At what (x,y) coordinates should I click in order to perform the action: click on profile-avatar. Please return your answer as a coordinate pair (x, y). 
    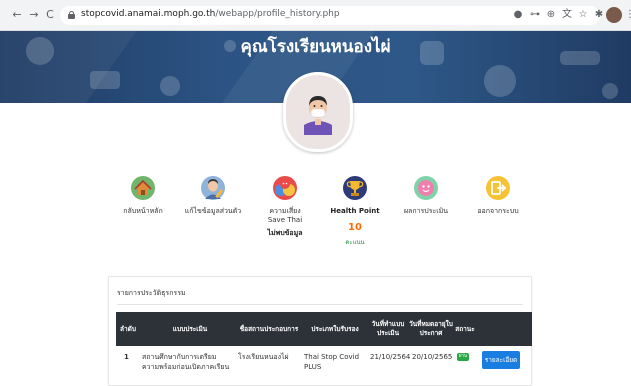
    Looking at the image, I should click on (614, 15).